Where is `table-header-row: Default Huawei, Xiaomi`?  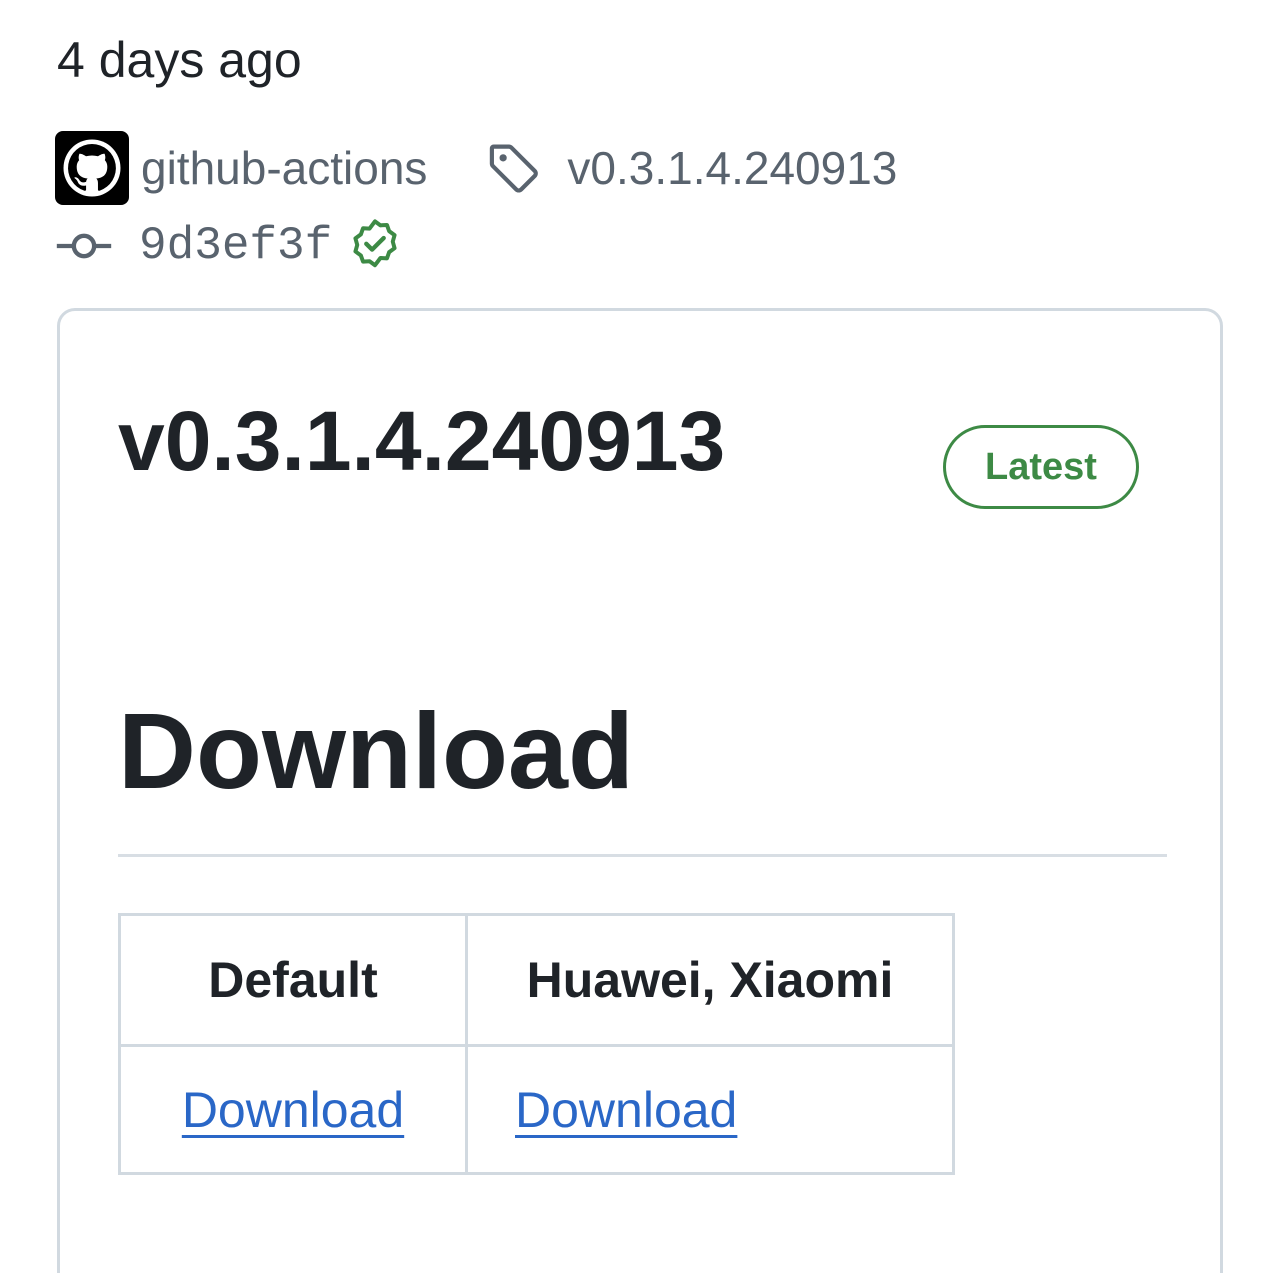 table-header-row: Default Huawei, Xiaomi is located at coordinates (536, 980).